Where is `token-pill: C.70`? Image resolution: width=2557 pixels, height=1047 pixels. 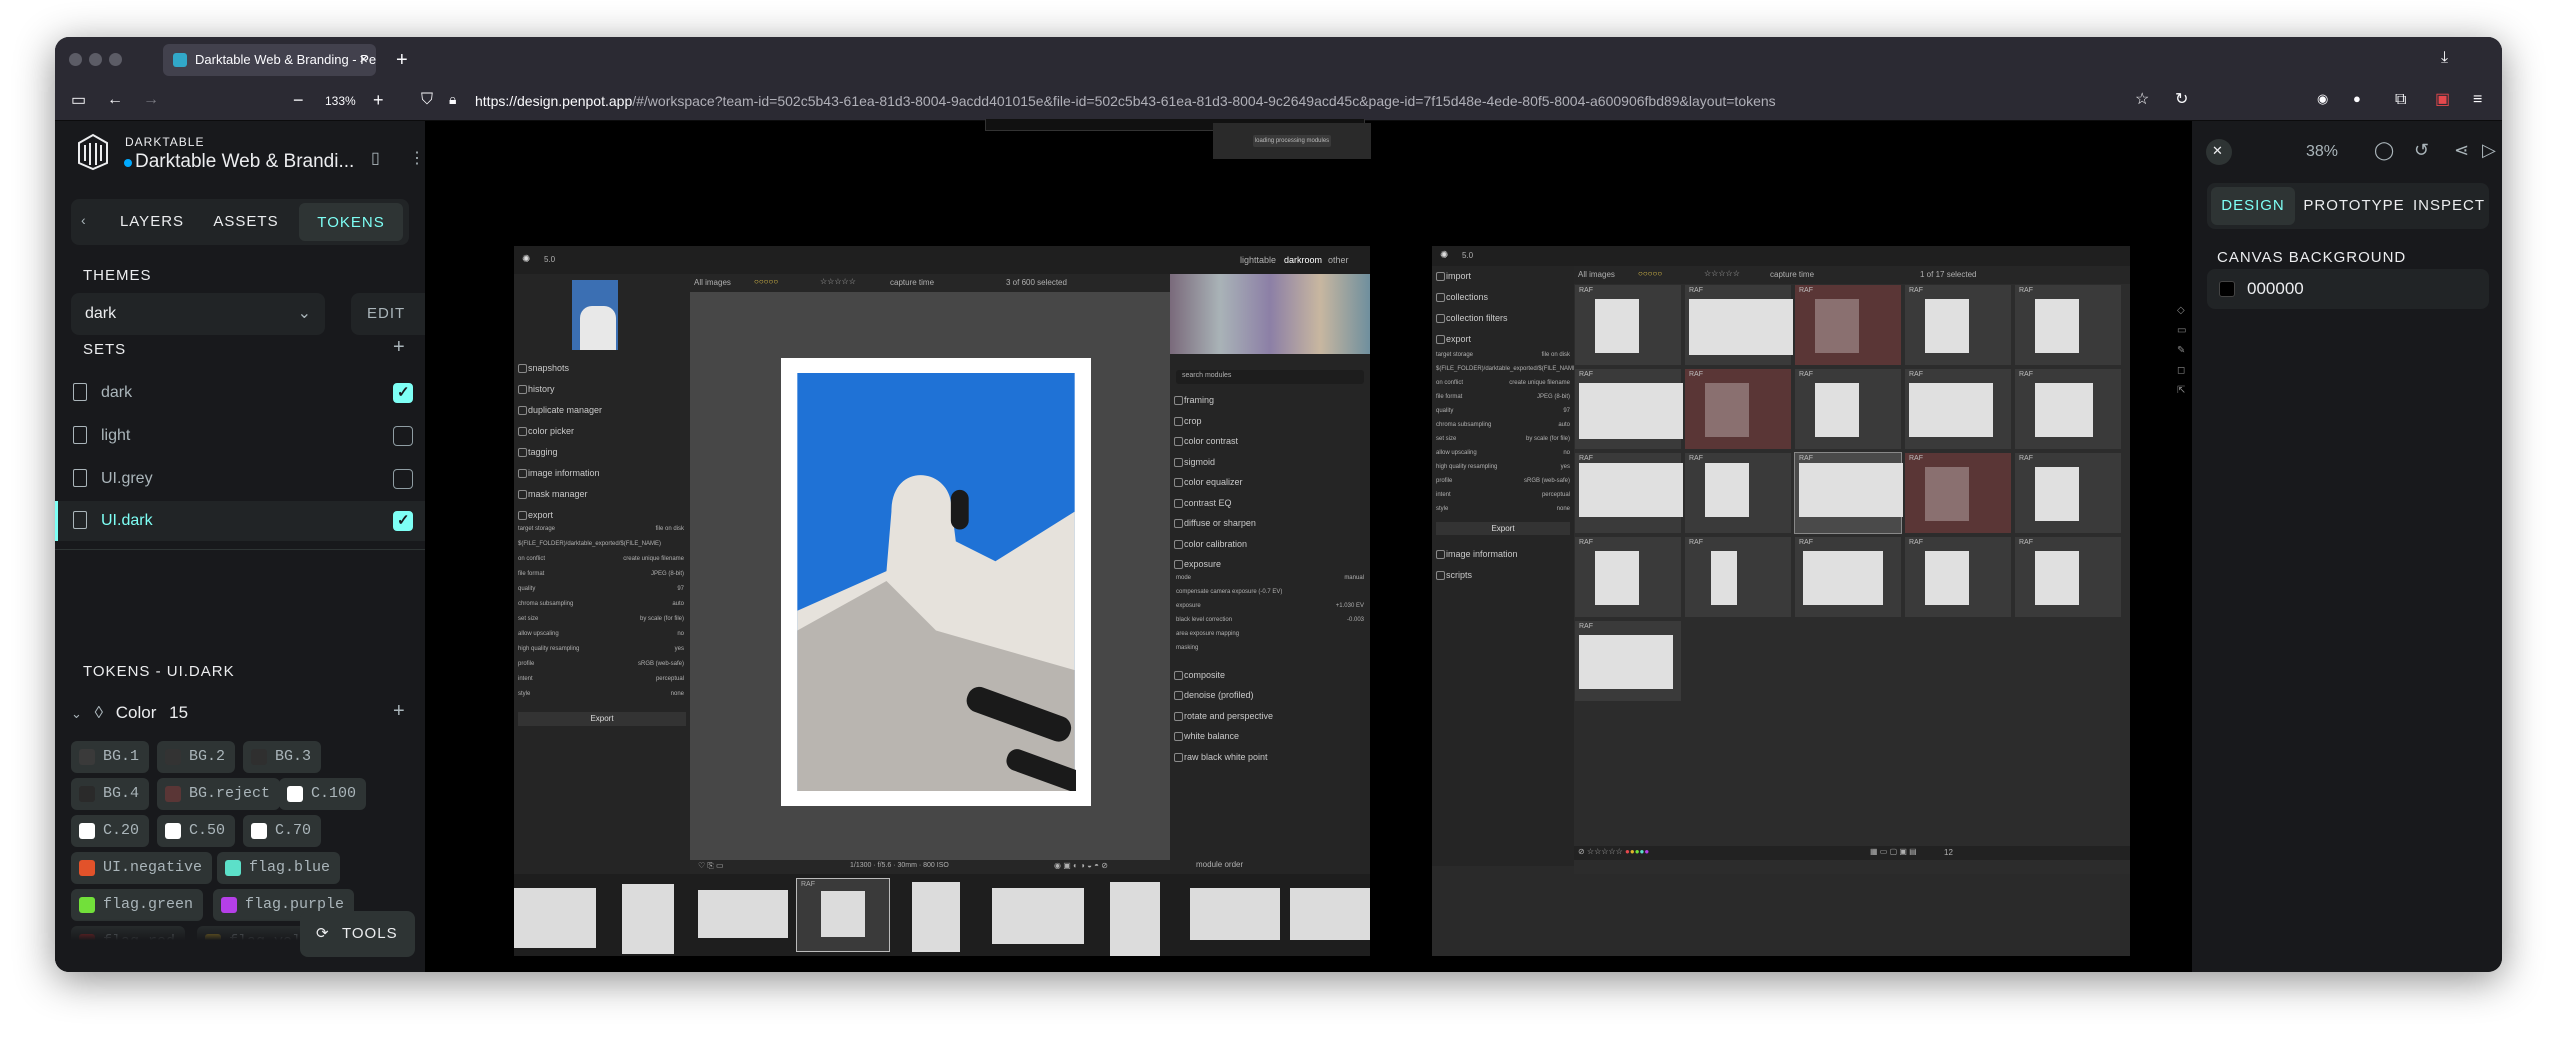 token-pill: C.70 is located at coordinates (282, 831).